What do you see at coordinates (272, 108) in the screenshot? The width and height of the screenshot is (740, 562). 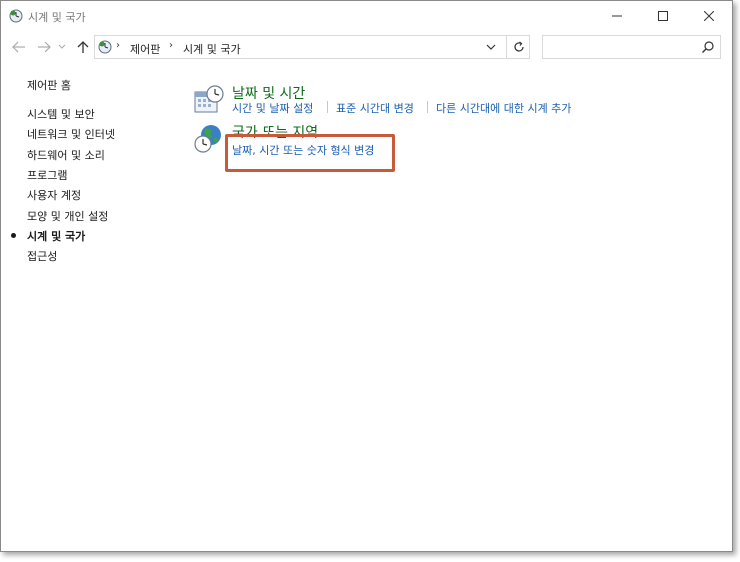 I see `link-set-time-date: 시간 및 날짜 설정` at bounding box center [272, 108].